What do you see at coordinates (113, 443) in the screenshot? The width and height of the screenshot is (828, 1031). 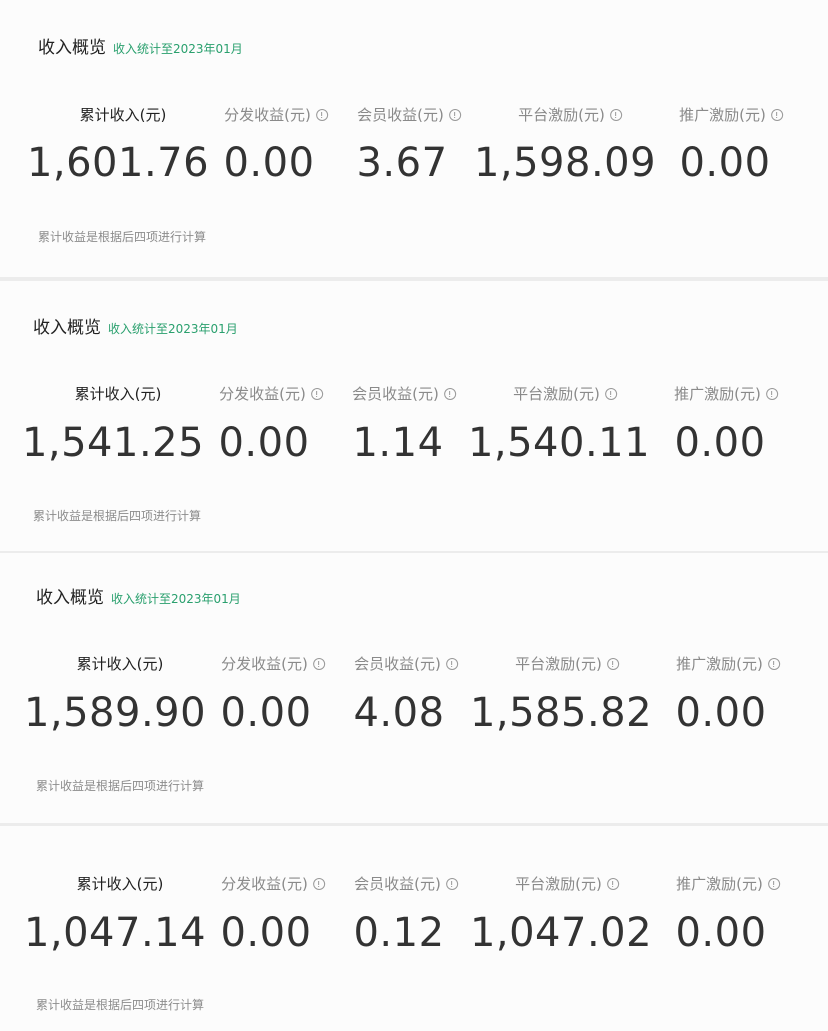 I see `metric-value-total: 1,541.25` at bounding box center [113, 443].